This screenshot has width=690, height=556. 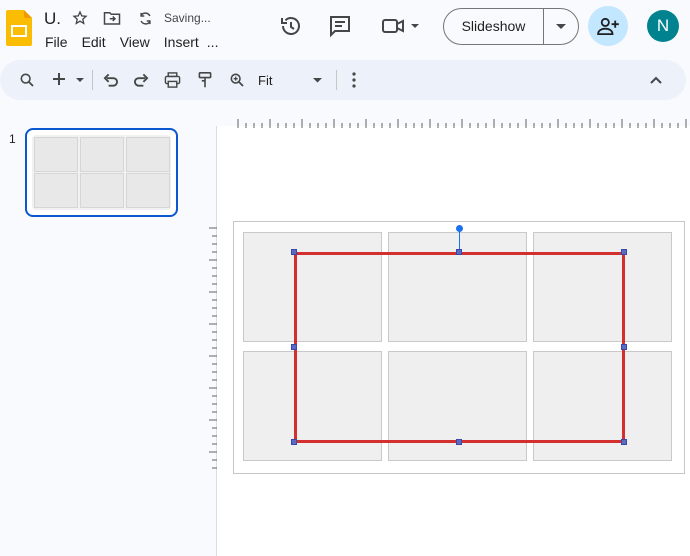 I want to click on sync-icon, so click(x=145, y=18).